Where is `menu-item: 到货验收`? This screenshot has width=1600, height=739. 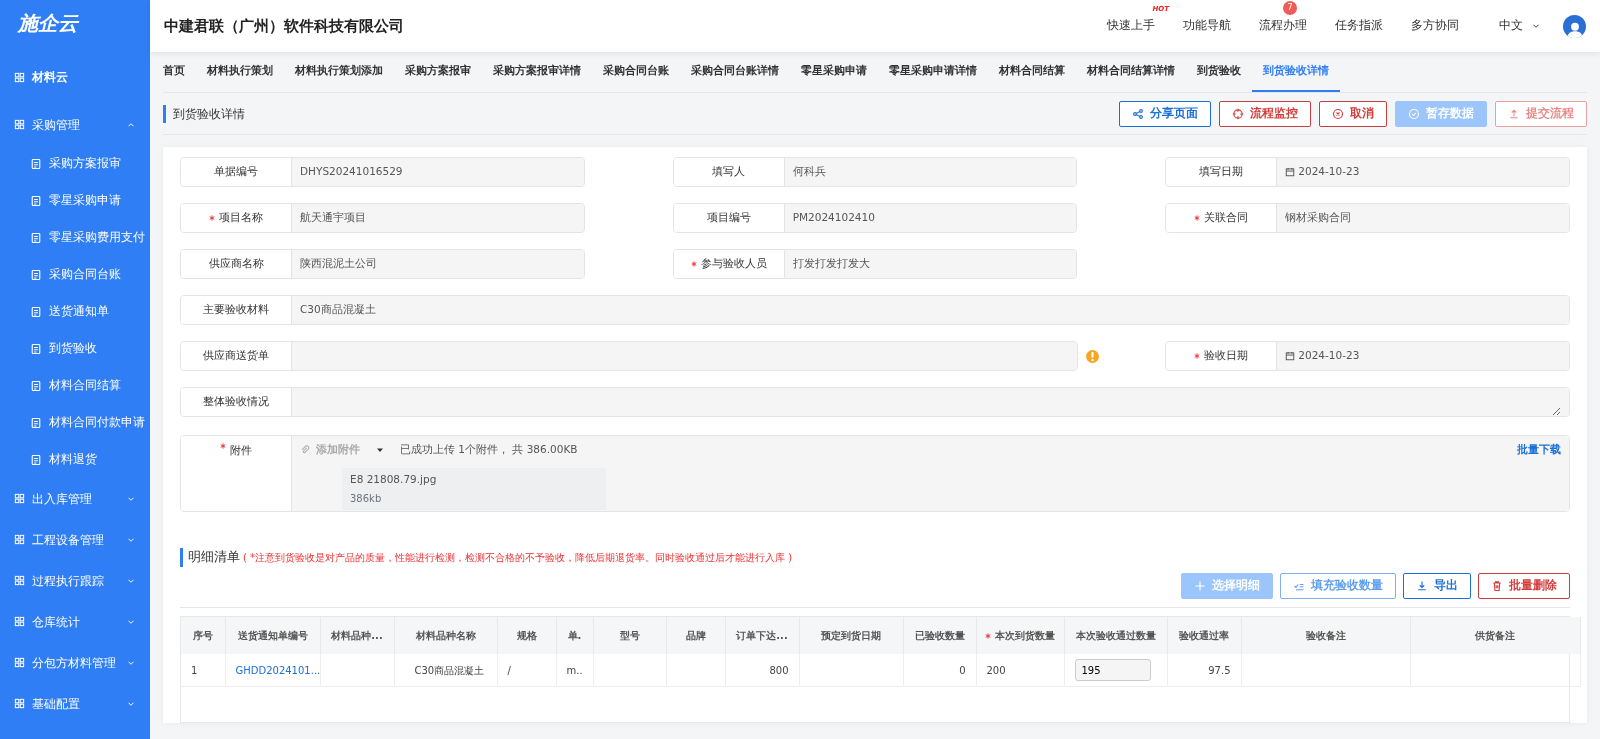
menu-item: 到货验收 is located at coordinates (75, 348).